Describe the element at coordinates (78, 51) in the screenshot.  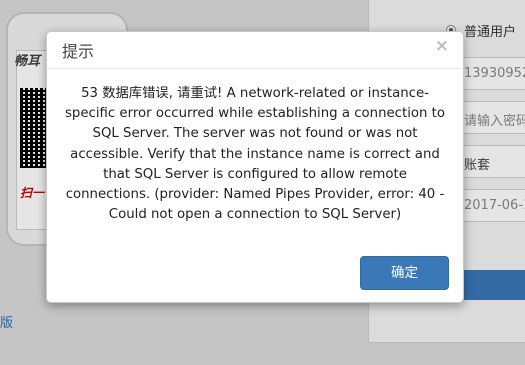
I see `dialog-title: 提示` at that location.